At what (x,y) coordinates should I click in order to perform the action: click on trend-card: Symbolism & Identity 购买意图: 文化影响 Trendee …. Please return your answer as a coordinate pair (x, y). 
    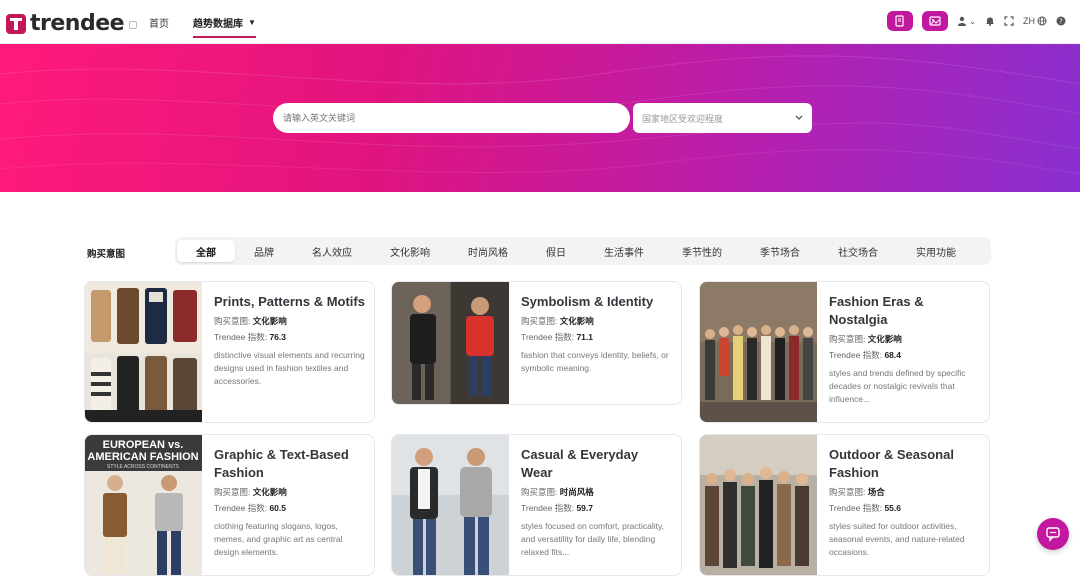
    Looking at the image, I should click on (536, 343).